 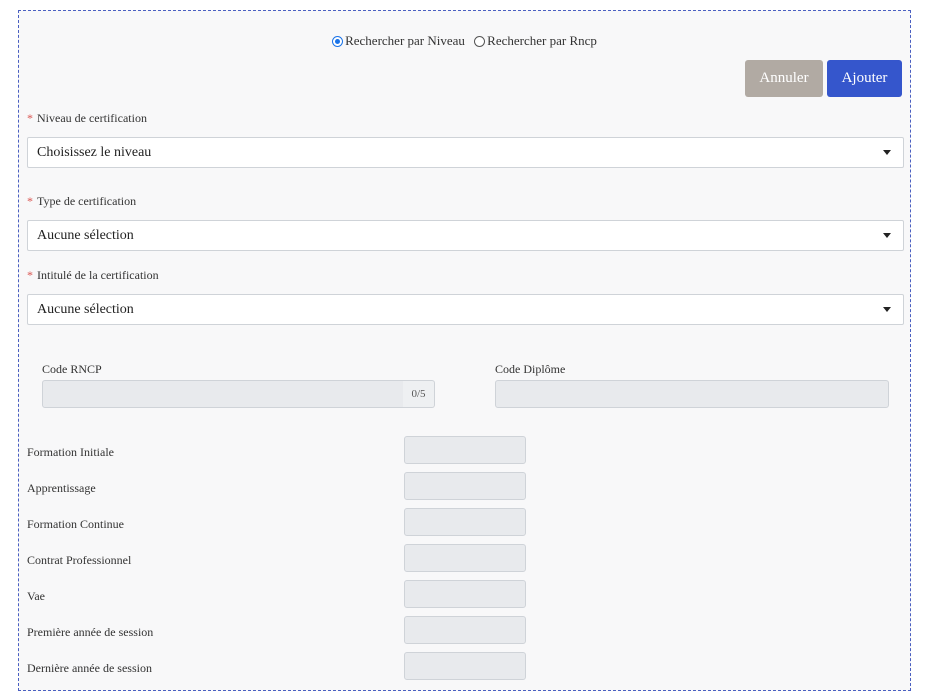 I want to click on apprentissage-label: Apprentissage, so click(x=61, y=488).